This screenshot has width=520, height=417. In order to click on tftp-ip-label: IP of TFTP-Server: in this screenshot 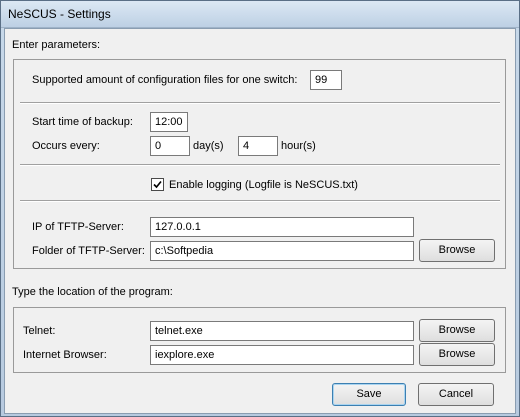, I will do `click(78, 227)`.